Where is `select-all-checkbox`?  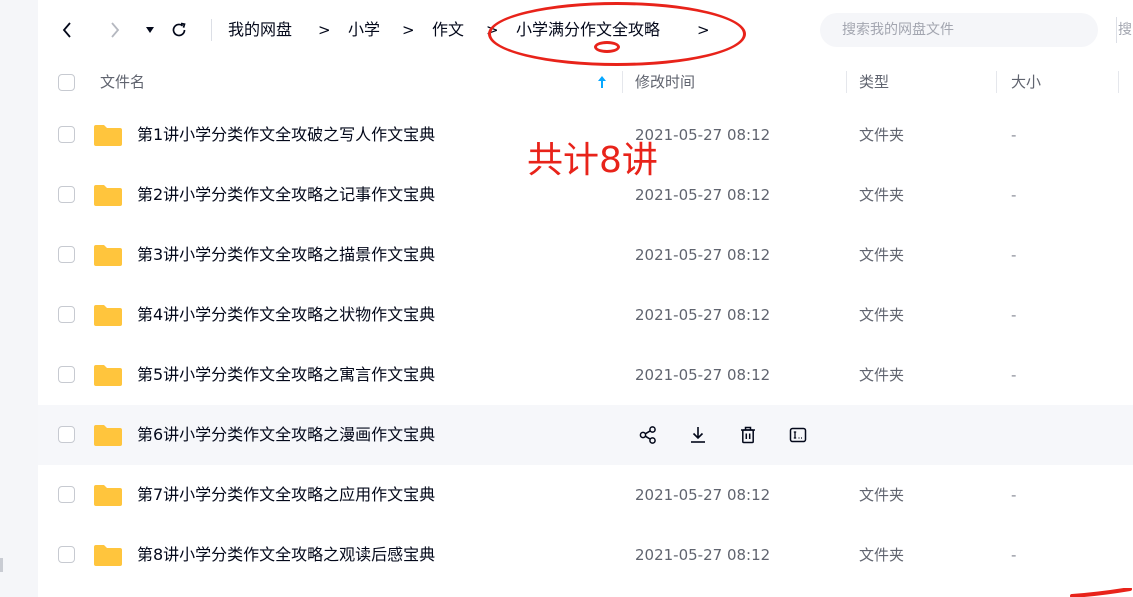
select-all-checkbox is located at coordinates (66, 82).